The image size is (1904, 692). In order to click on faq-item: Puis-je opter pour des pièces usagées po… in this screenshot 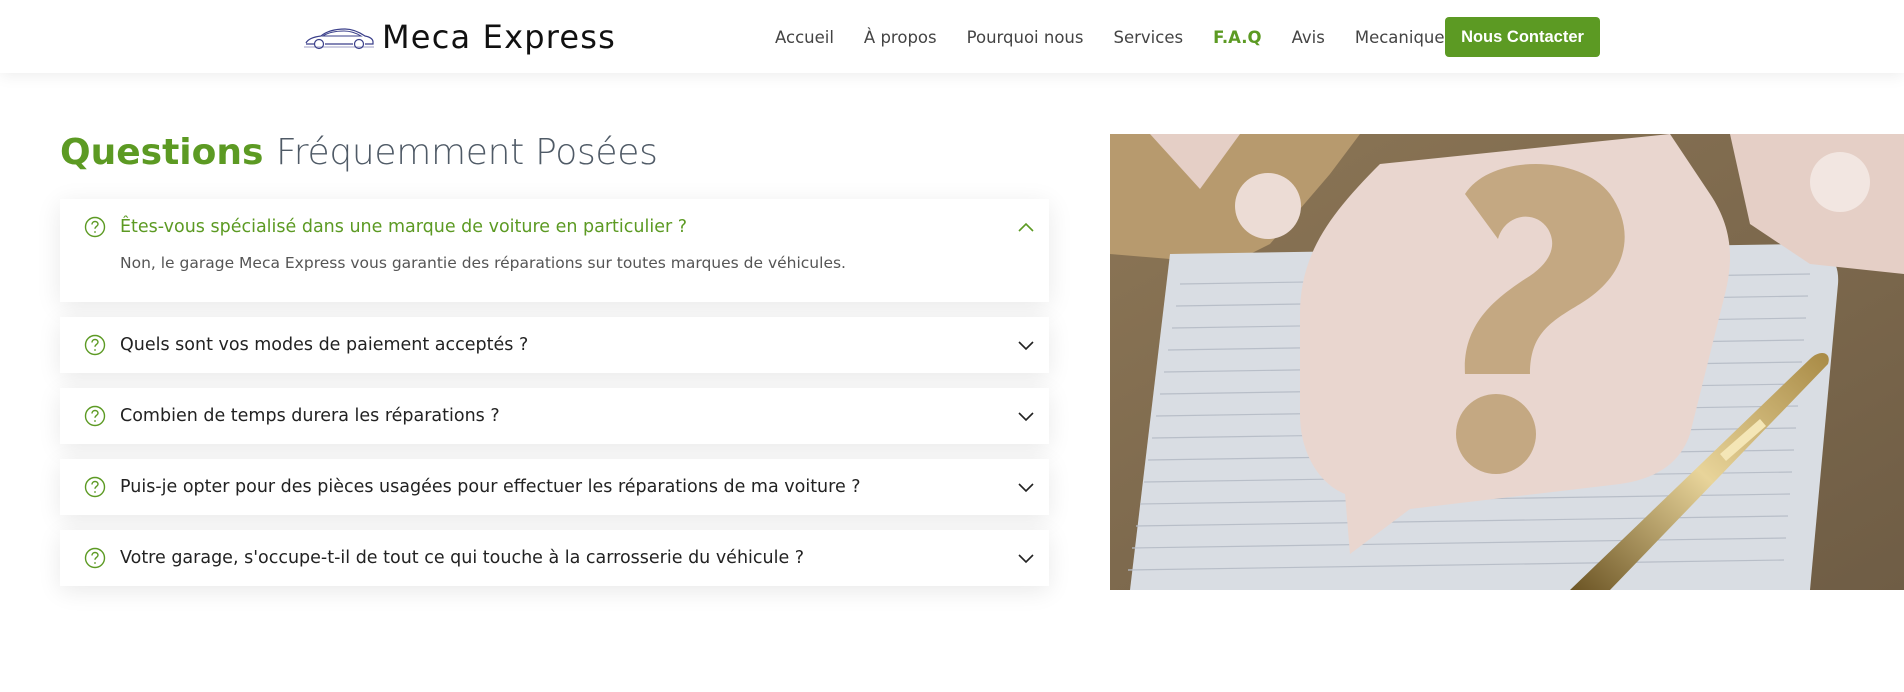, I will do `click(554, 487)`.